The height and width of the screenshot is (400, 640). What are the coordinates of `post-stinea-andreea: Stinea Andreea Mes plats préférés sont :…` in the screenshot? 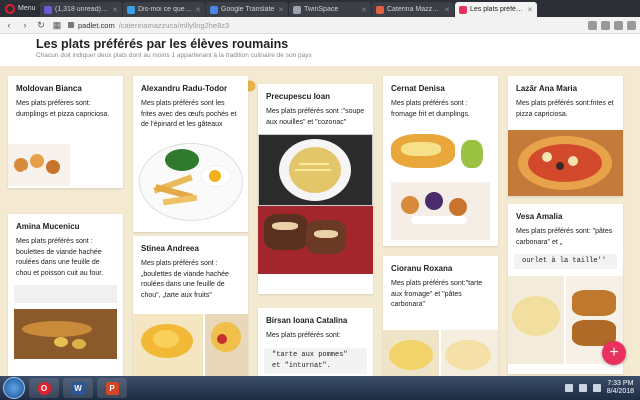 It's located at (190, 306).